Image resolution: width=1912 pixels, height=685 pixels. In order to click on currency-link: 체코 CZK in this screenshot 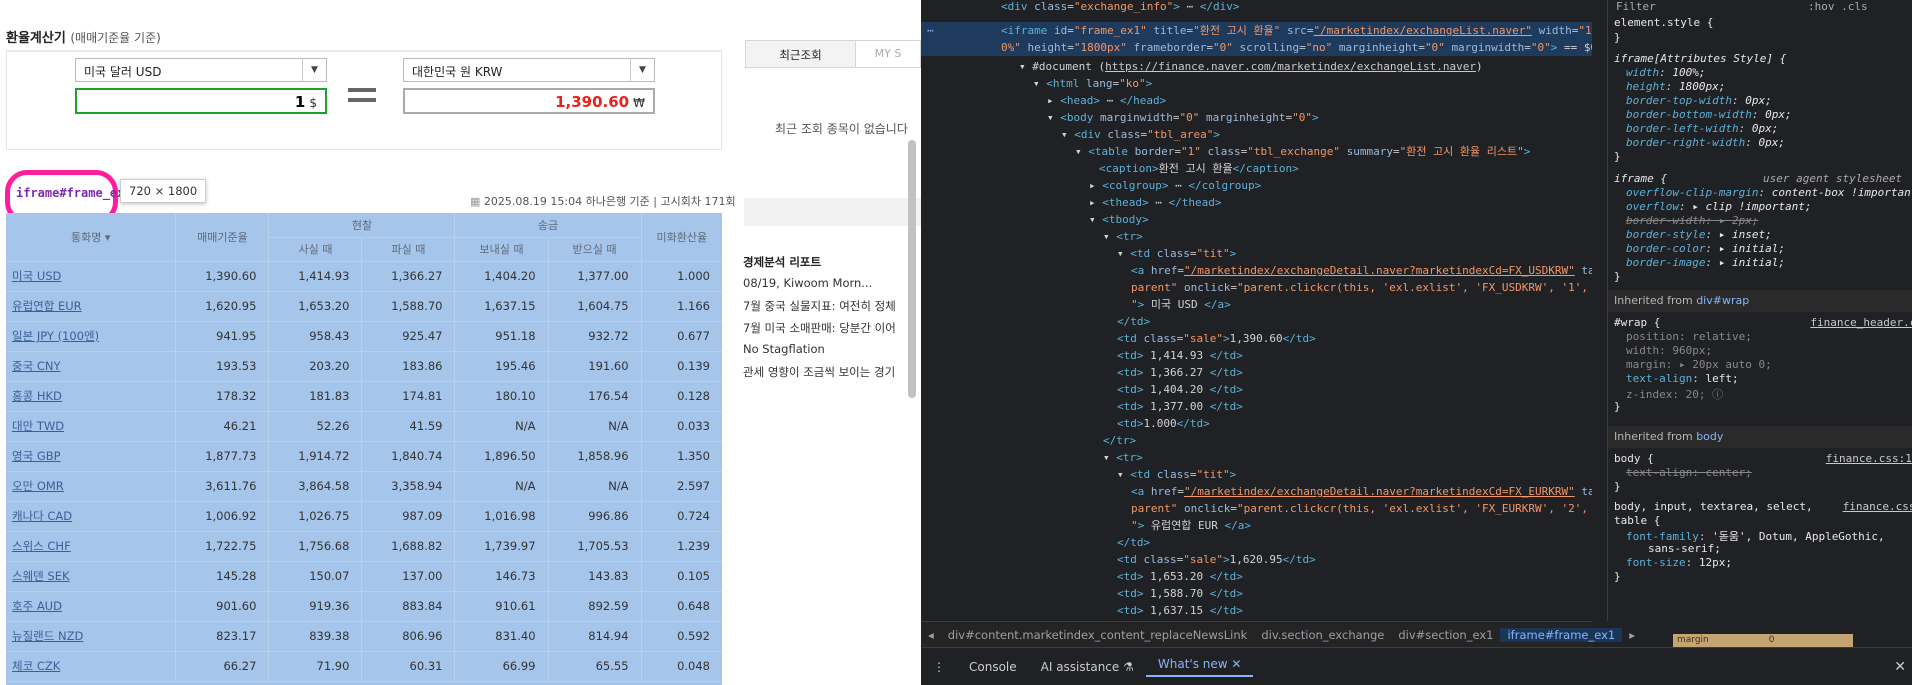, I will do `click(91, 666)`.